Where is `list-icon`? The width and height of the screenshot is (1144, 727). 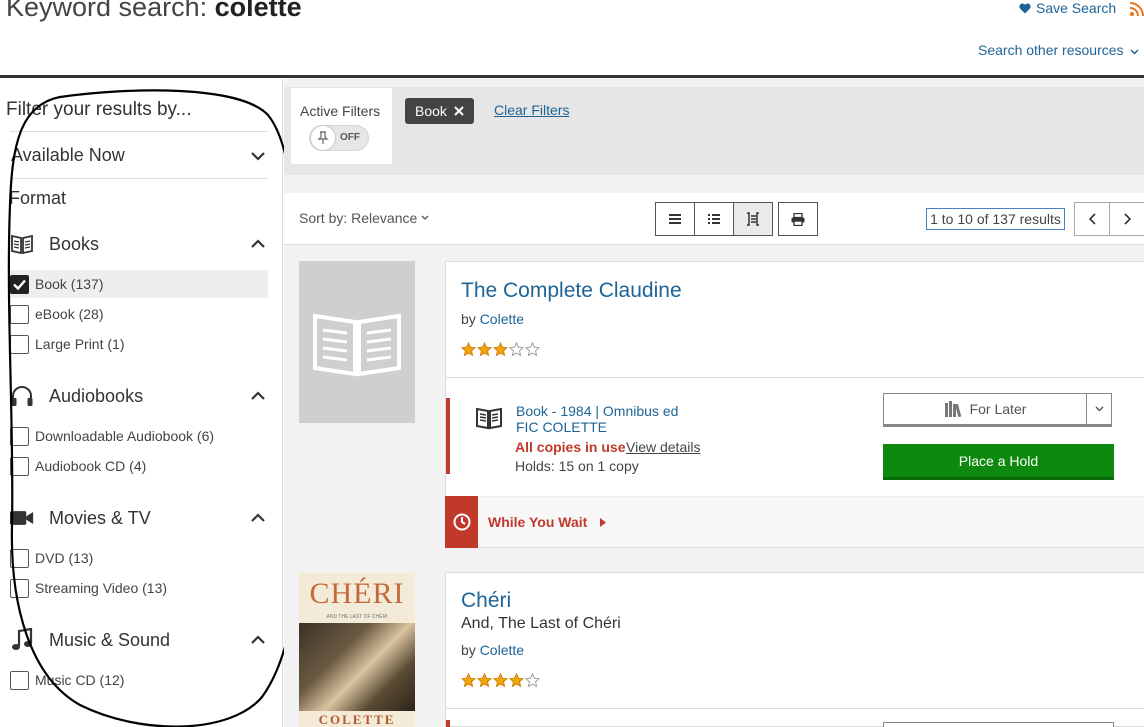 list-icon is located at coordinates (675, 219).